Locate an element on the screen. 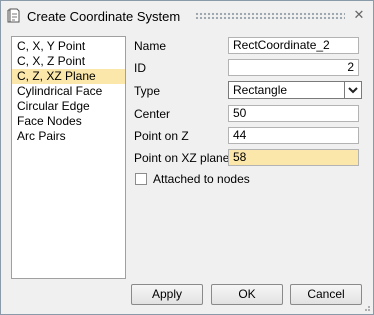  id-field: 2 is located at coordinates (293, 67).